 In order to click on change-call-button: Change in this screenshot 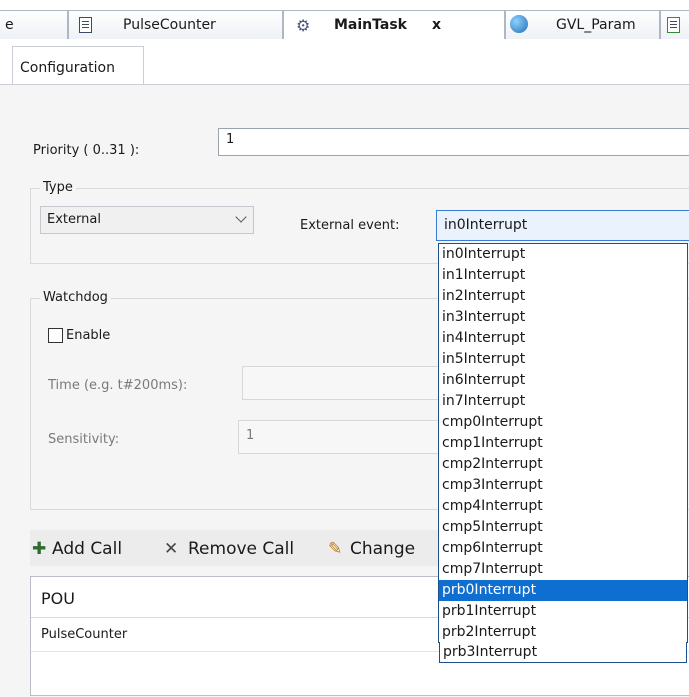, I will do `click(382, 549)`.